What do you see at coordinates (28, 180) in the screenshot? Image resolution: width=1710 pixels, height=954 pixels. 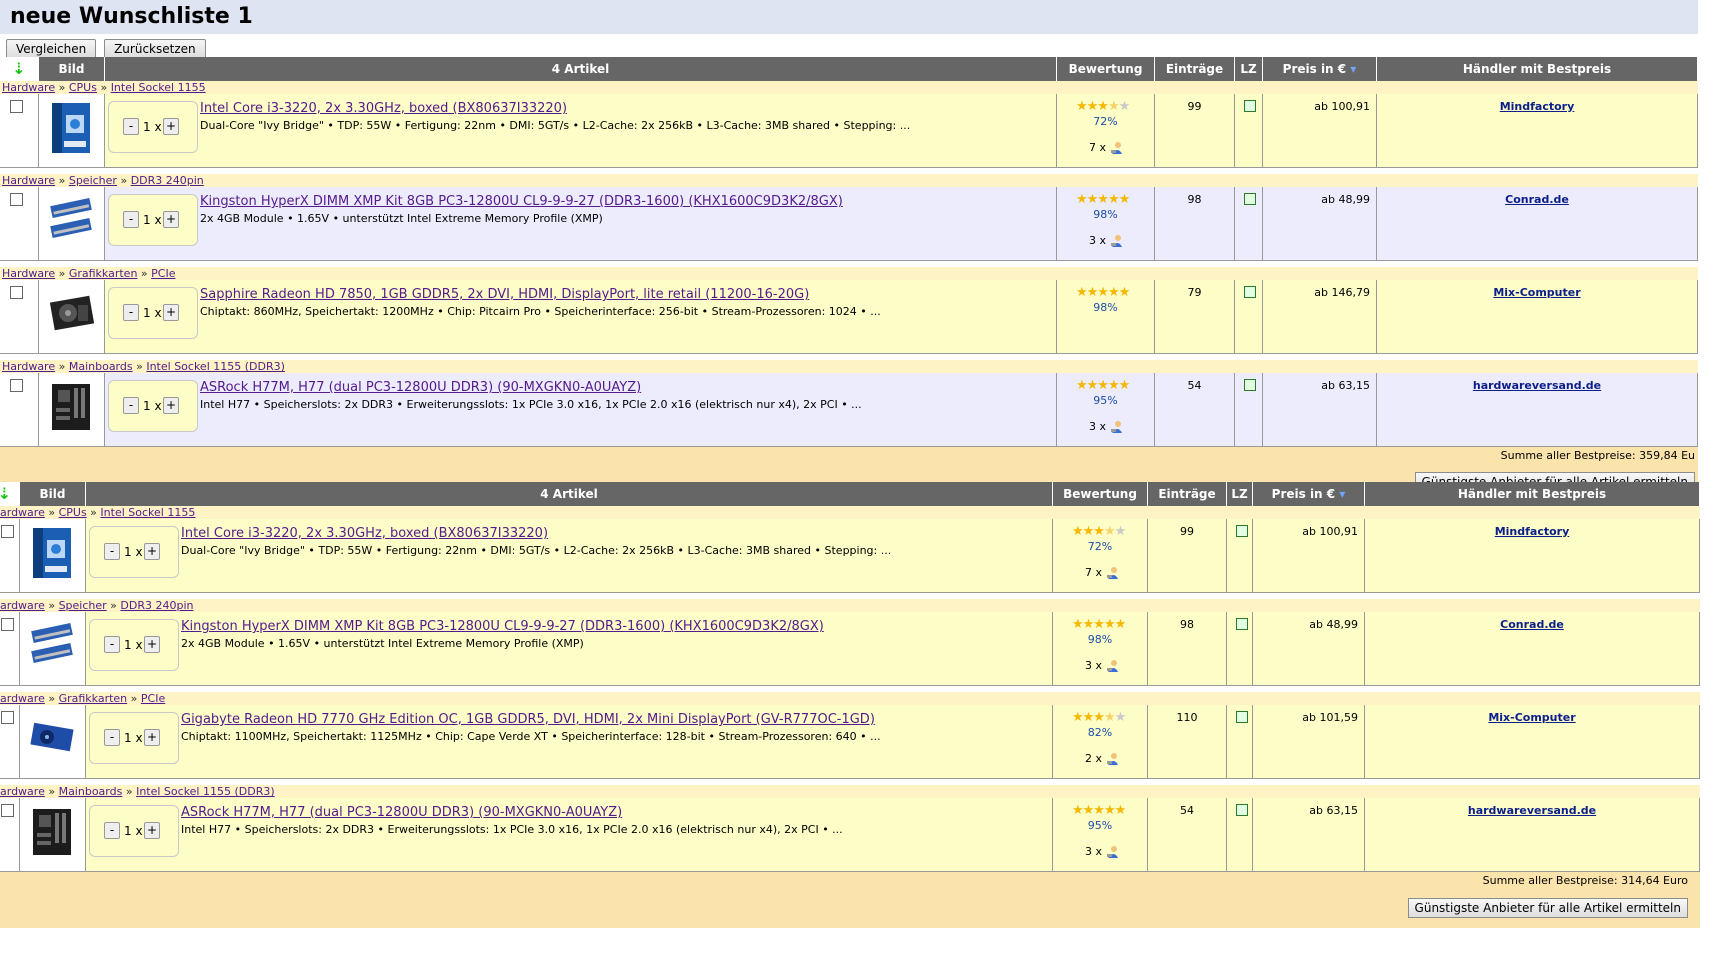 I see `breadcrumb-link: Hardware` at bounding box center [28, 180].